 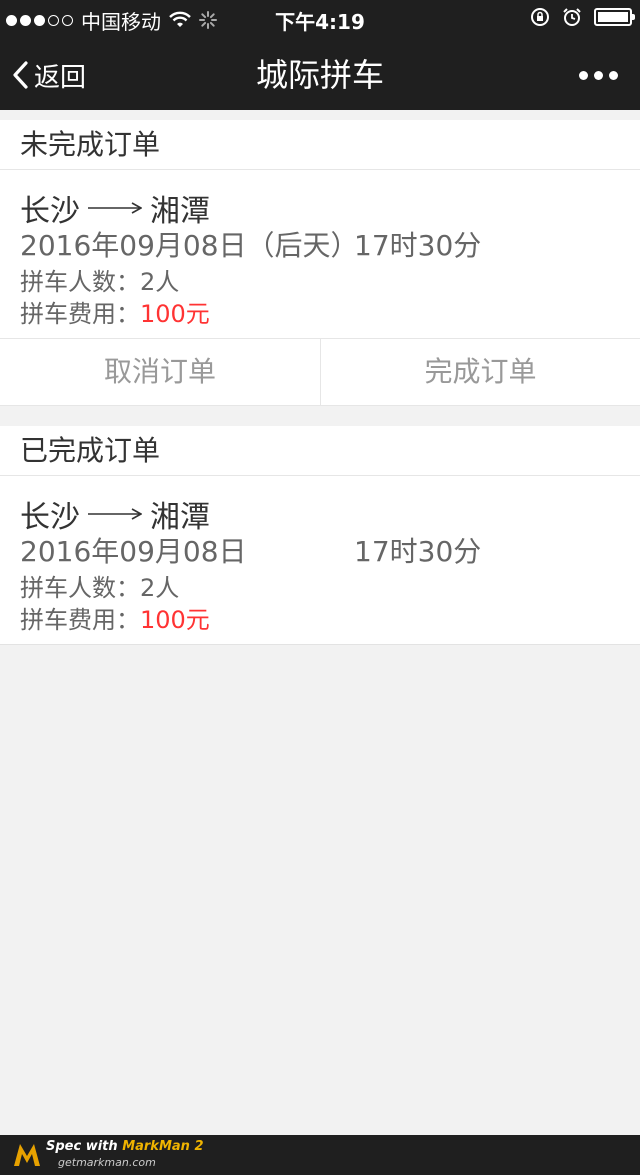 I want to click on order-date: 2016年09月08日, so click(x=133, y=551).